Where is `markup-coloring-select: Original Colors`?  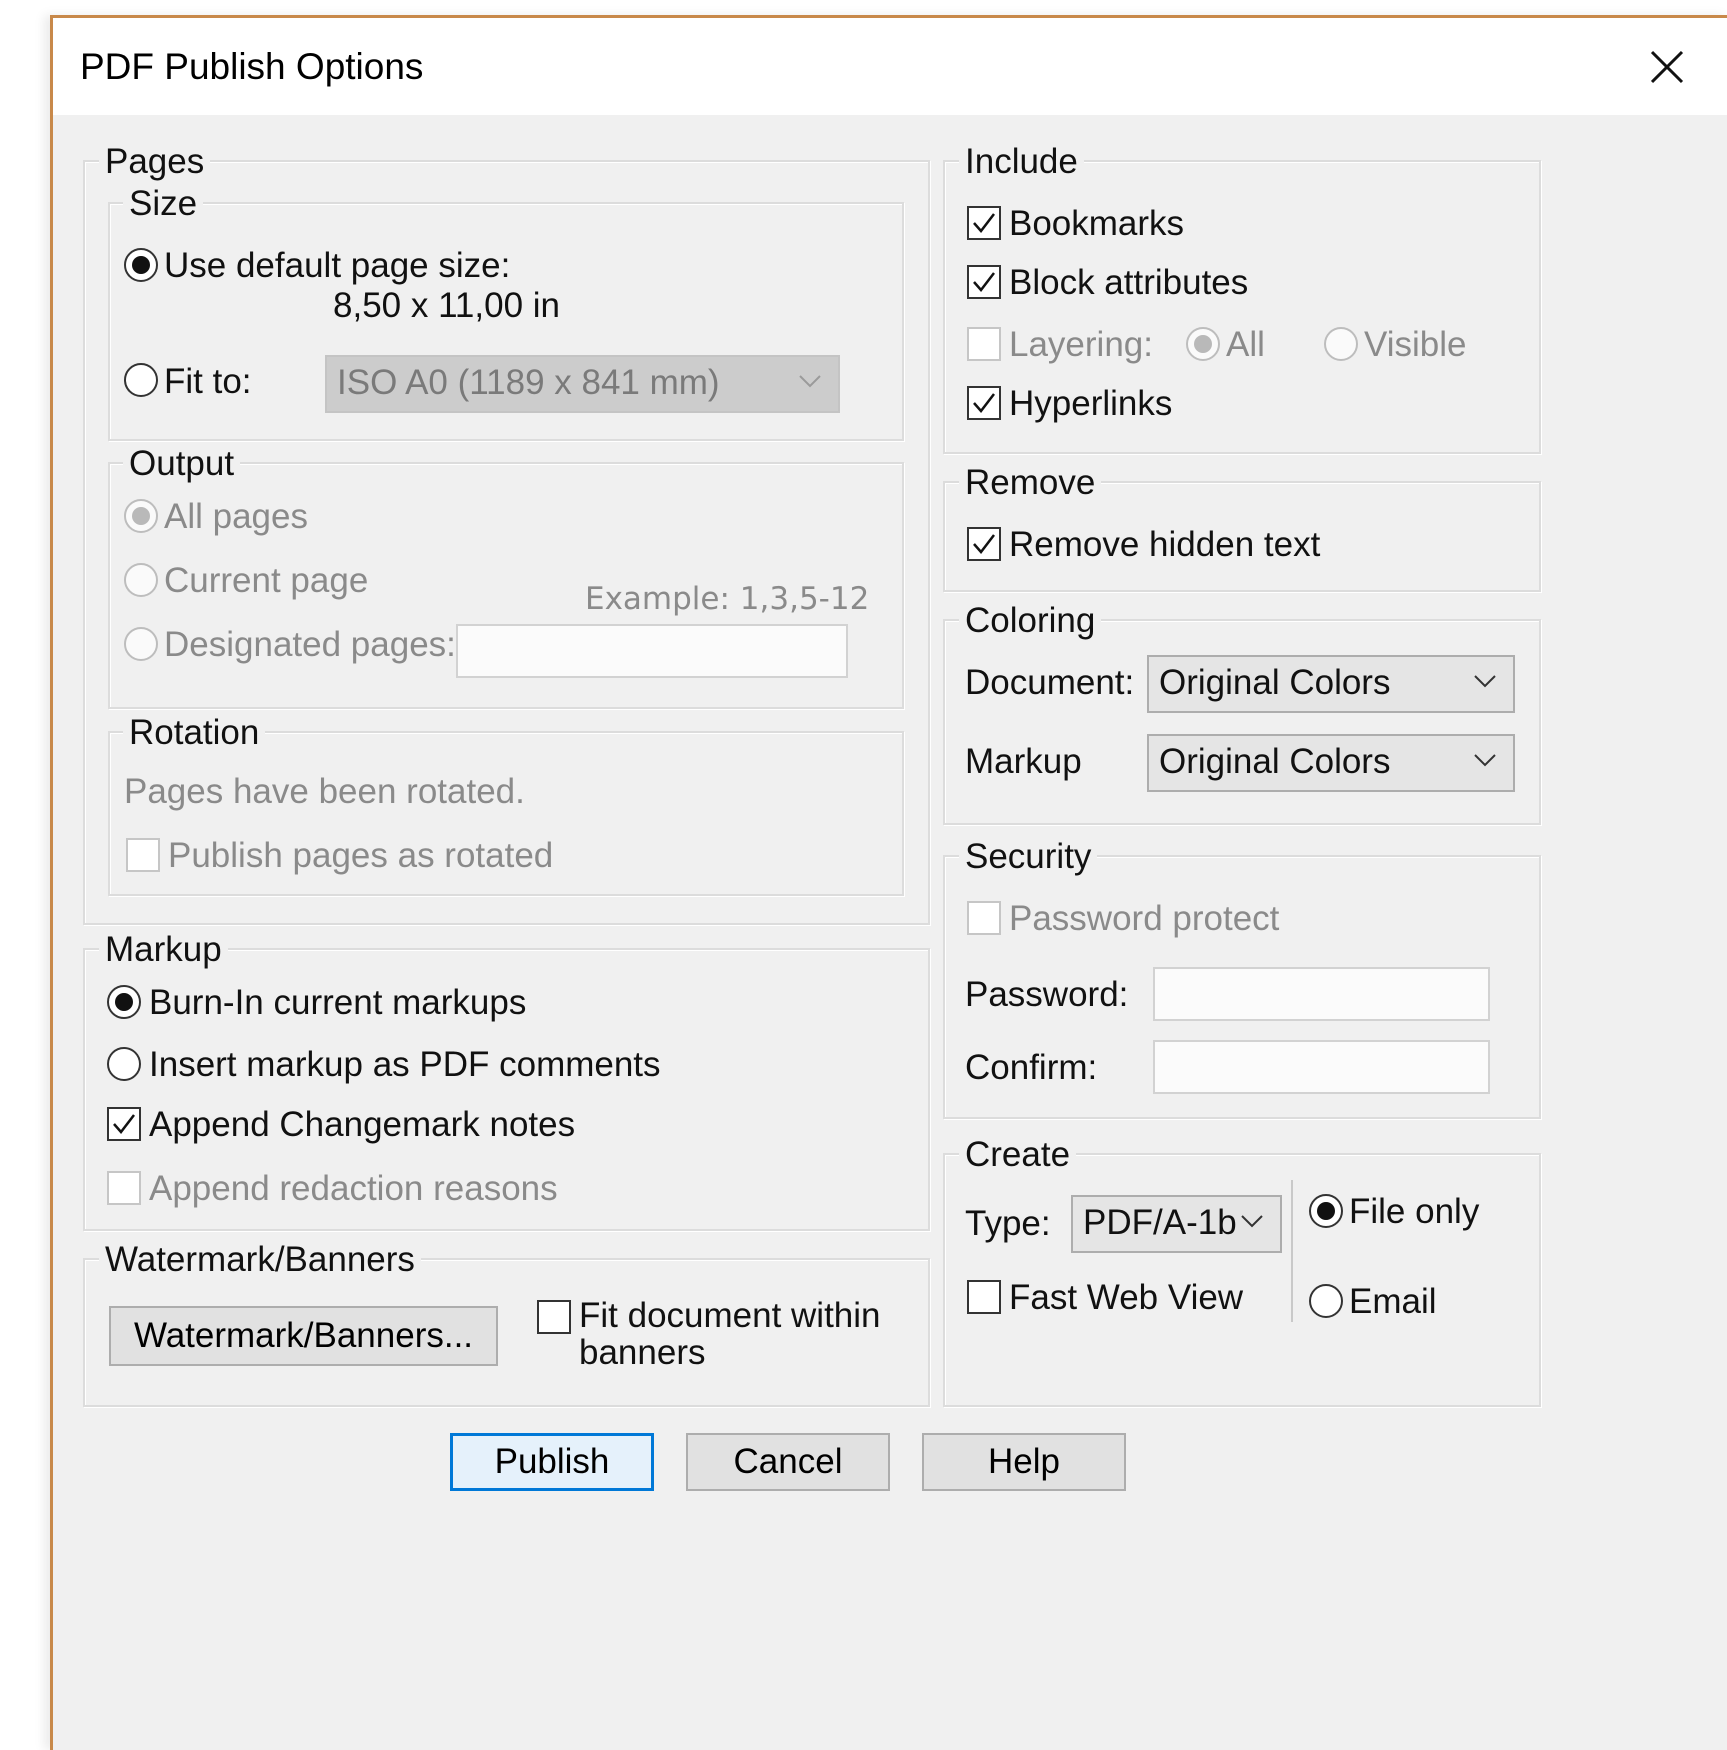 markup-coloring-select: Original Colors is located at coordinates (1331, 763).